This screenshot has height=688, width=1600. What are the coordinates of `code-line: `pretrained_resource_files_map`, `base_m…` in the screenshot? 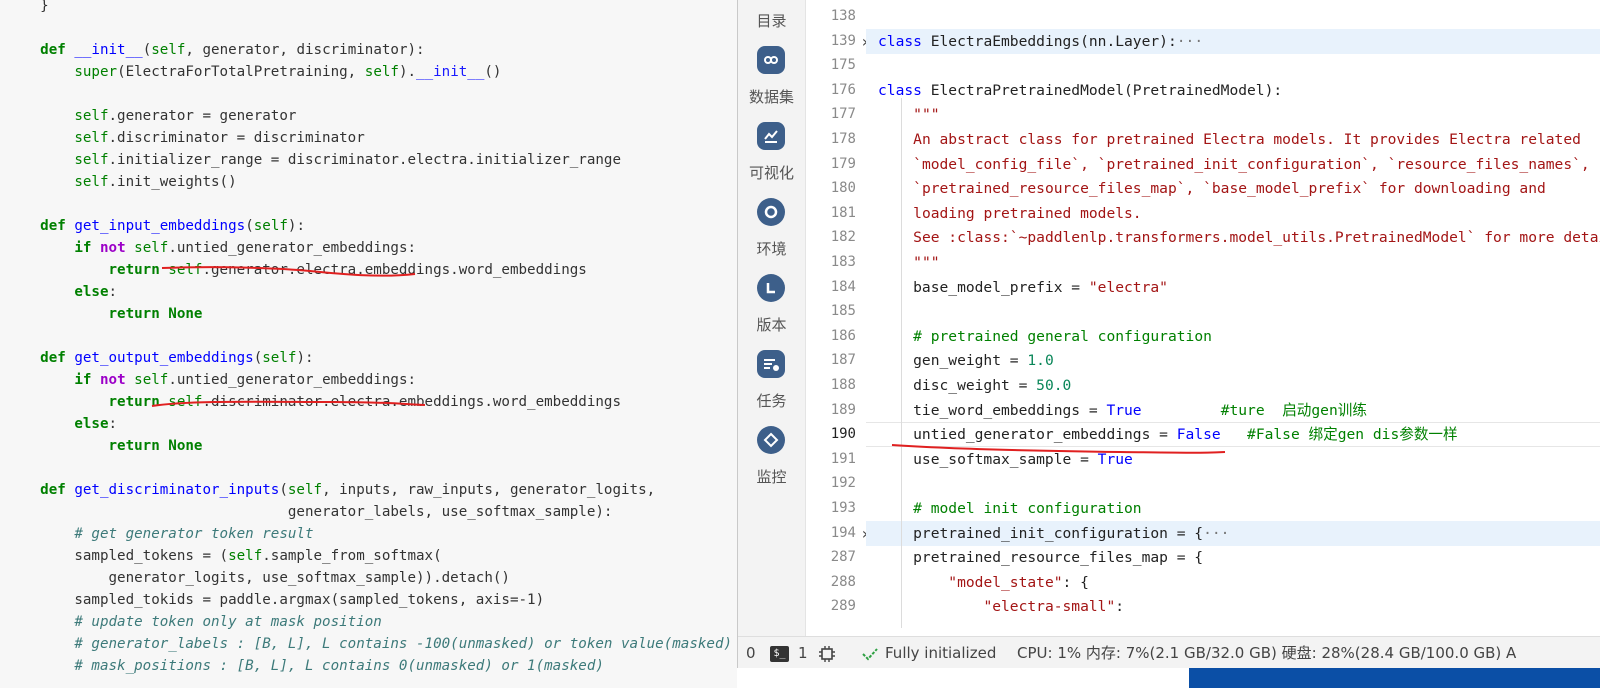 It's located at (1212, 188).